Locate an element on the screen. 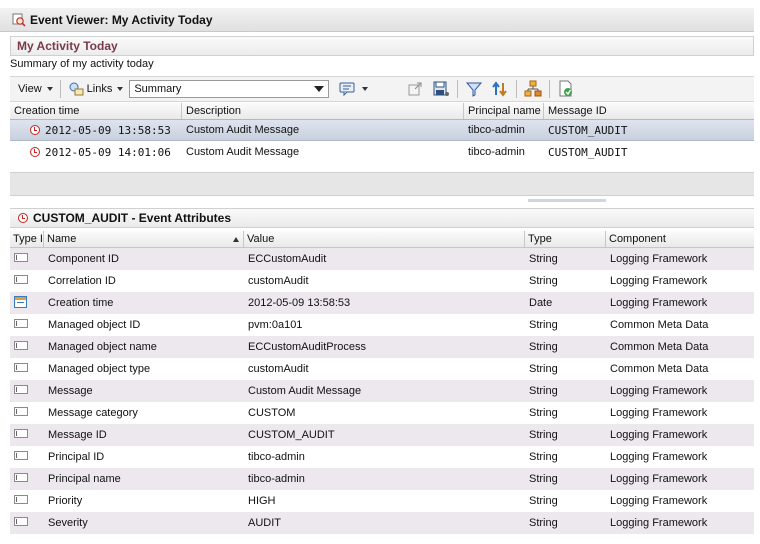 This screenshot has height=544, width=760. event-time: 2012-05-09 14:01:06 is located at coordinates (108, 152).